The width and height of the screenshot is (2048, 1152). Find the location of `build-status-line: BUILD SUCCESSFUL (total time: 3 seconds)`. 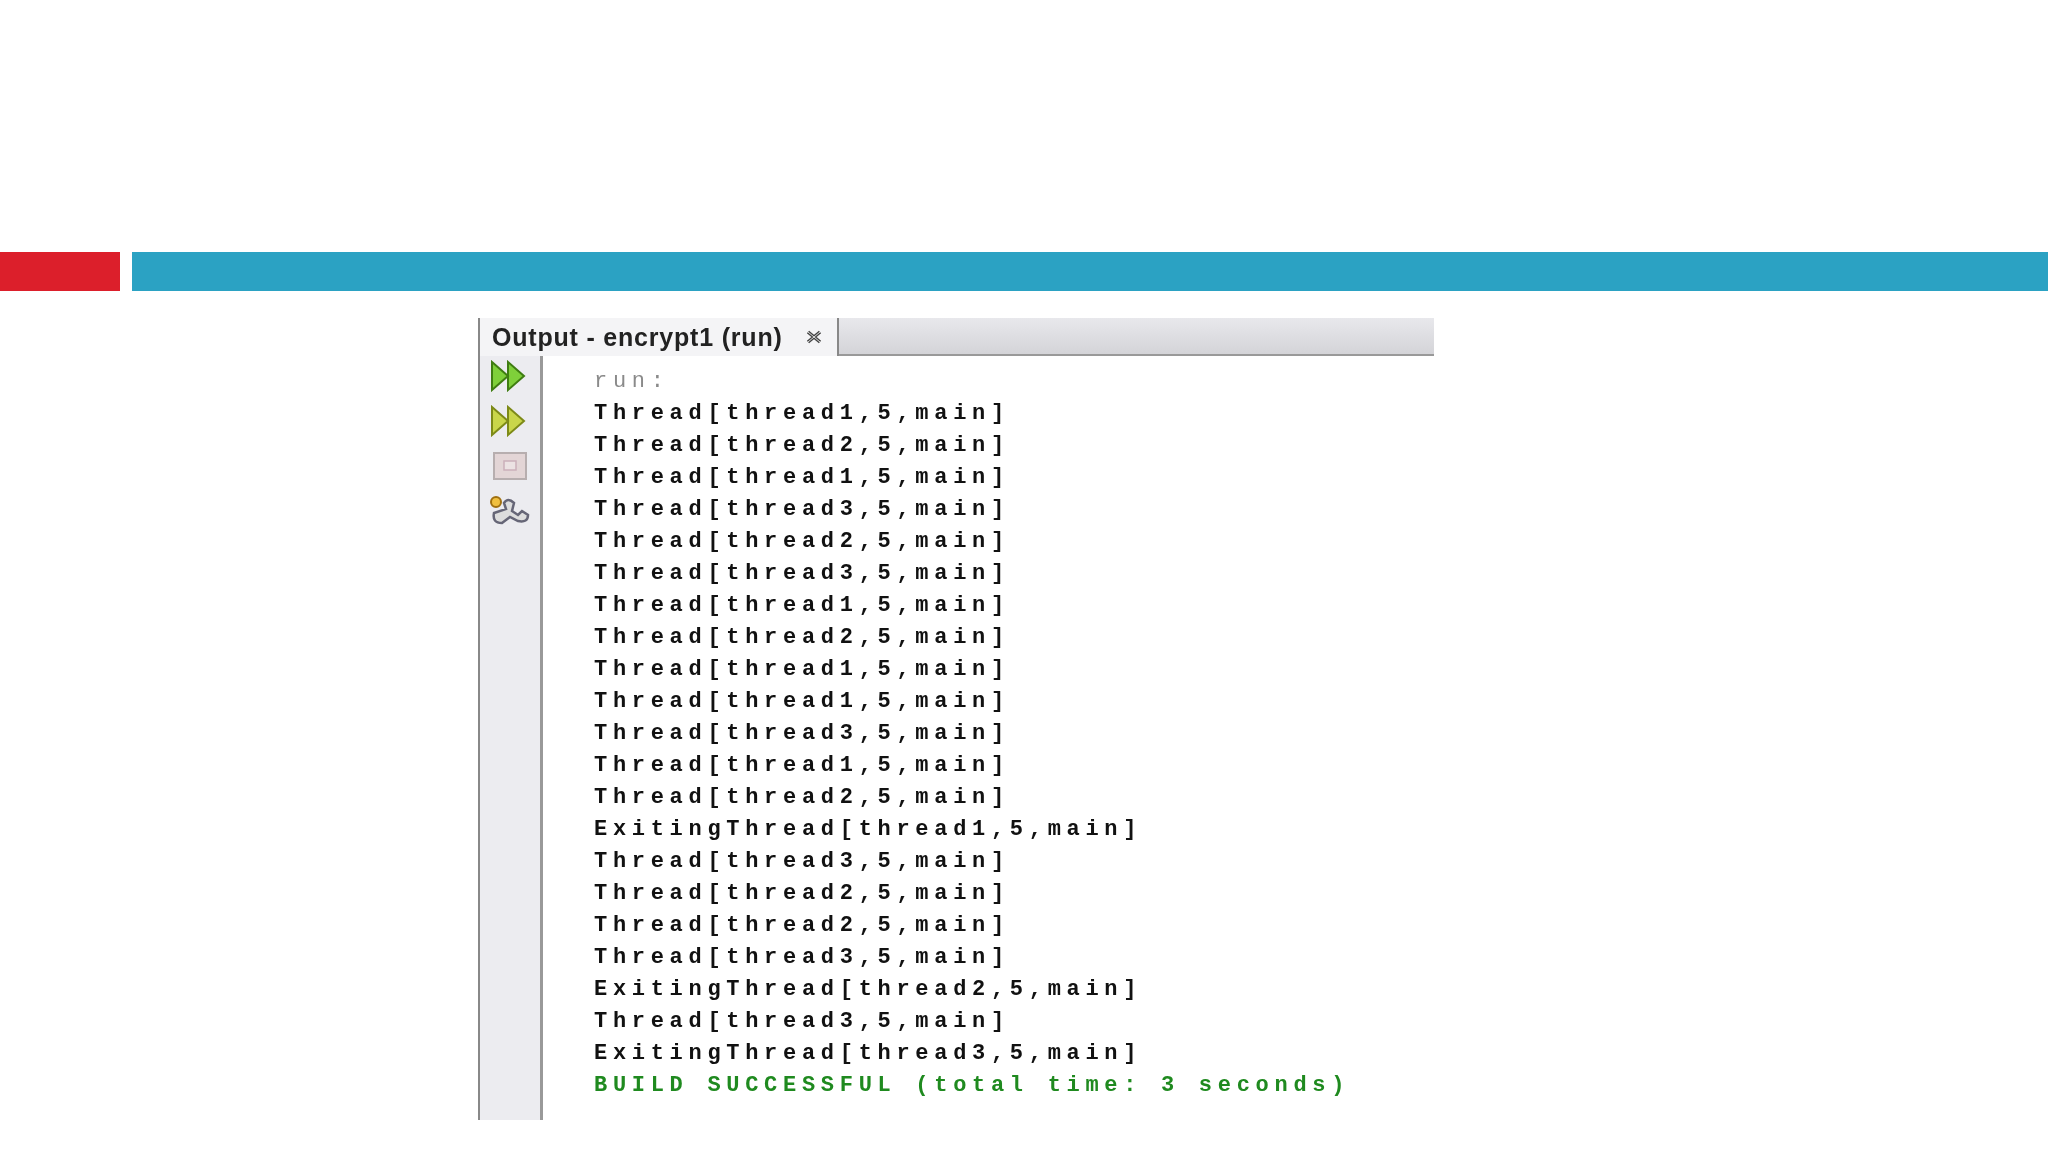

build-status-line: BUILD SUCCESSFUL (total time: 3 seconds) is located at coordinates (972, 1086).